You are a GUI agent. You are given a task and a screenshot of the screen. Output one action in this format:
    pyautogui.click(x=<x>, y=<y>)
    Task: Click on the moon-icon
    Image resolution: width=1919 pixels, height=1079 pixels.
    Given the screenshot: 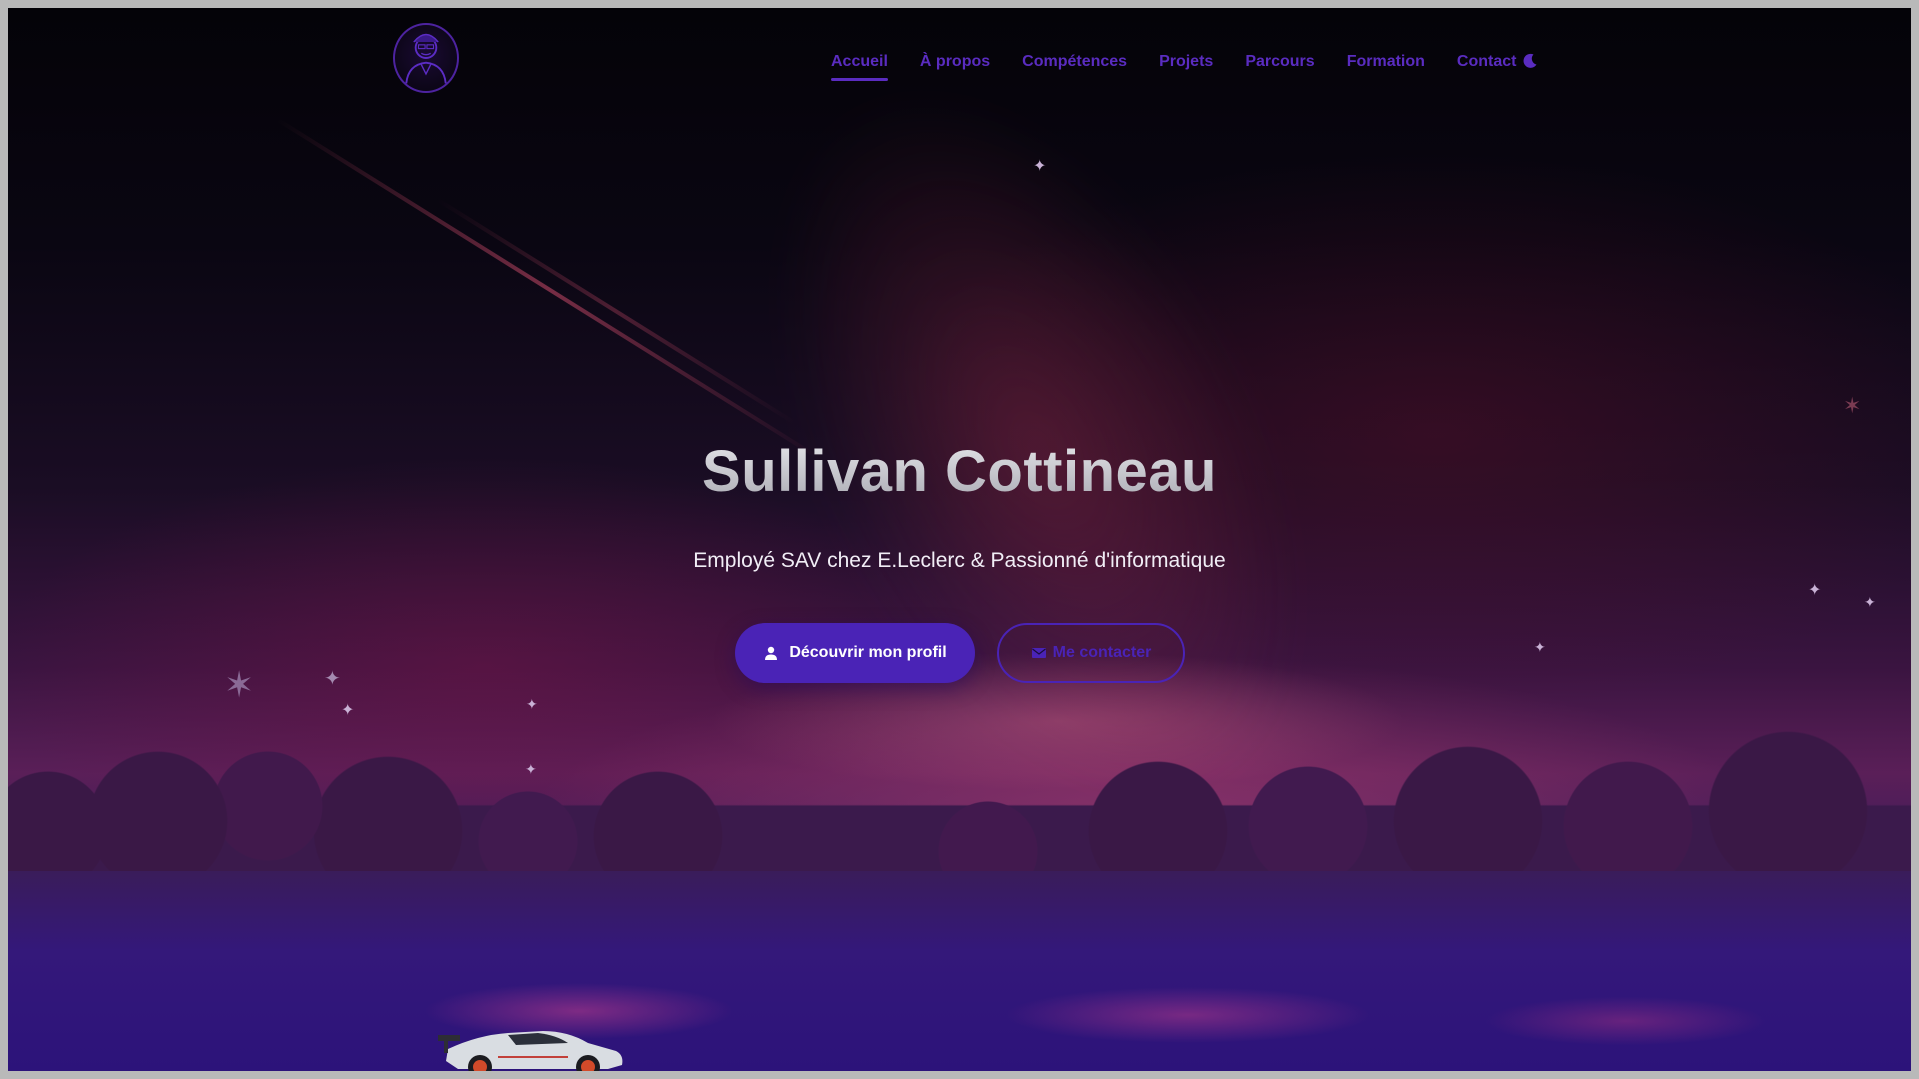 What is the action you would take?
    pyautogui.click(x=1530, y=60)
    